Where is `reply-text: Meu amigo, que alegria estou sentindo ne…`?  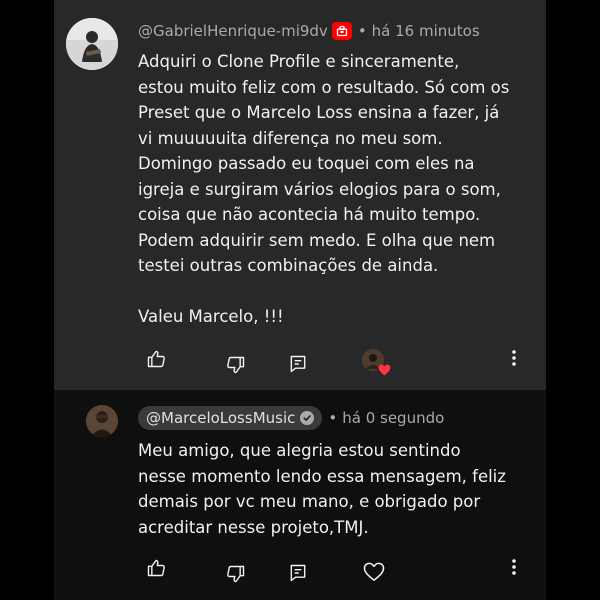
reply-text: Meu amigo, que alegria estou sentindo ne… is located at coordinates (322, 489).